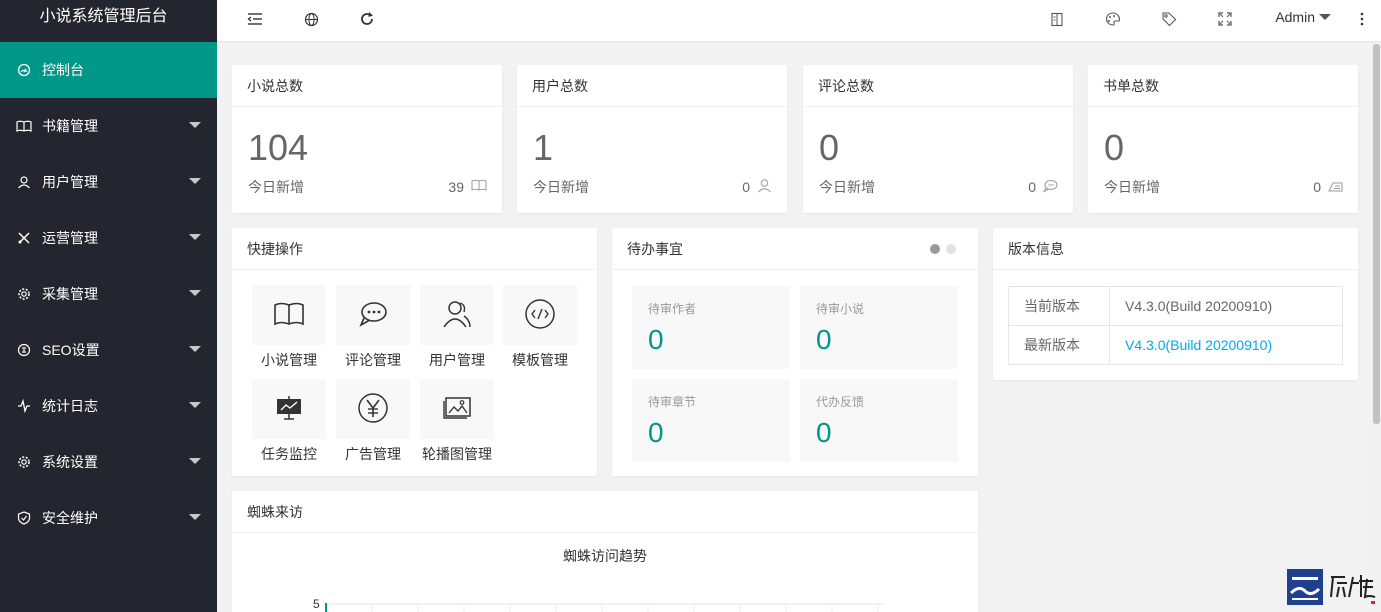  Describe the element at coordinates (24, 238) in the screenshot. I see `tools-icon` at that location.